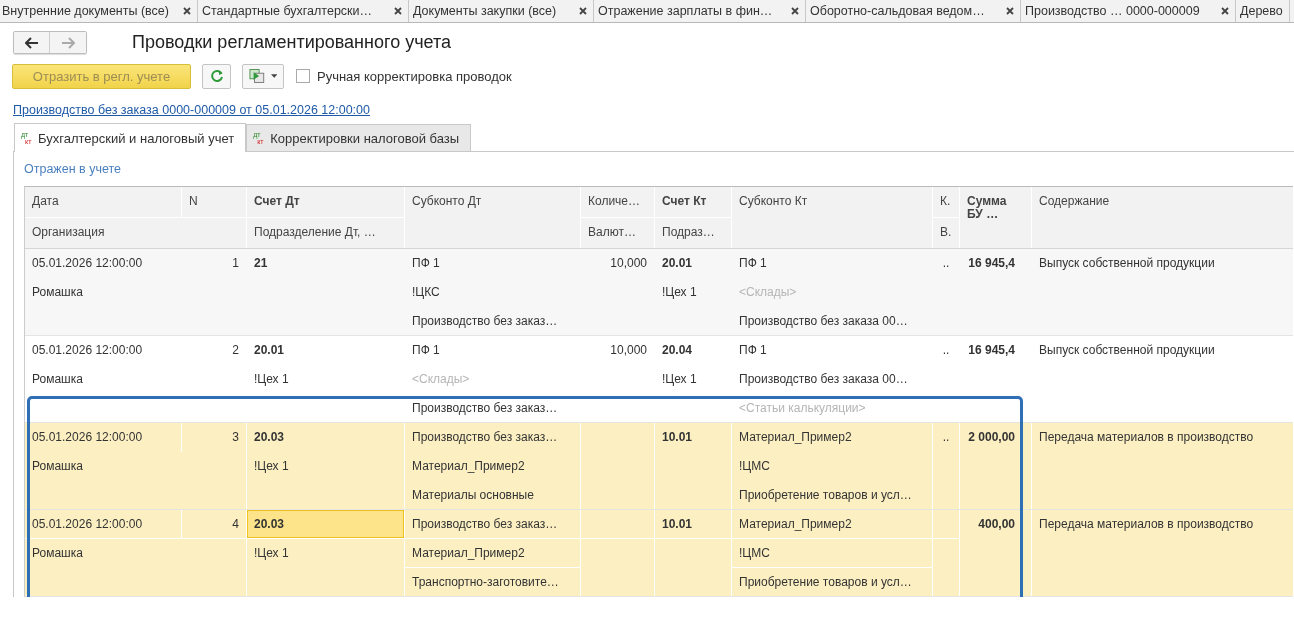 The height and width of the screenshot is (617, 1294). What do you see at coordinates (269, 350) in the screenshot?
I see `table-cell-text: 20.01` at bounding box center [269, 350].